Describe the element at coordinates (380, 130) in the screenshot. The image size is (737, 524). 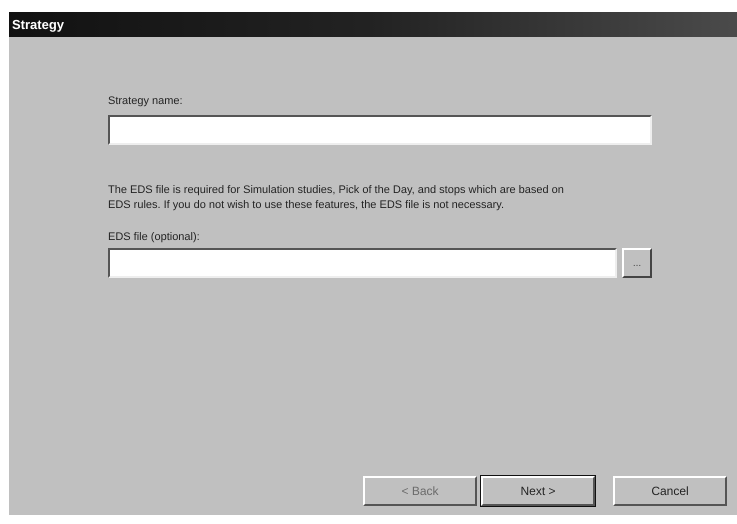
I see `strategy-name-field` at that location.